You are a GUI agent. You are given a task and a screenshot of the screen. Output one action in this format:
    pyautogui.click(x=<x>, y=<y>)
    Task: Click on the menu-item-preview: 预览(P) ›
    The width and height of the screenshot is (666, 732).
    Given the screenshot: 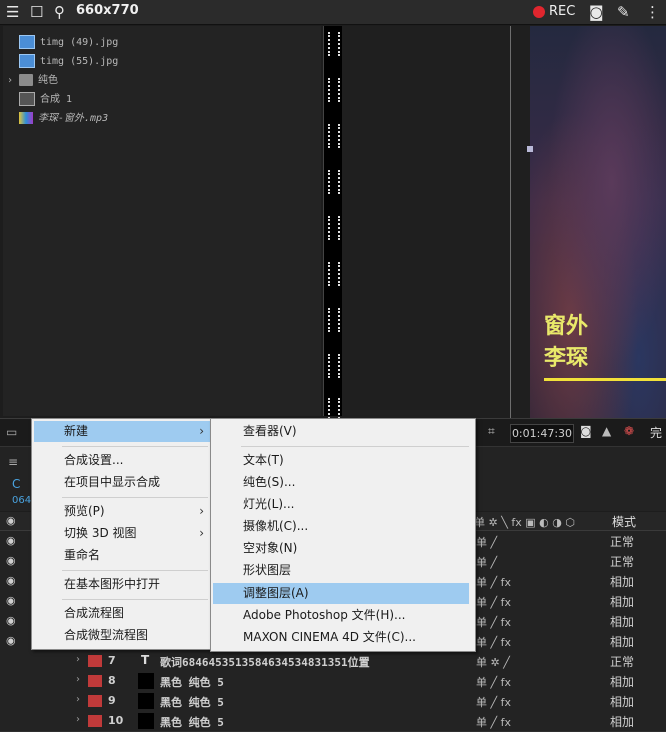 What is the action you would take?
    pyautogui.click(x=122, y=511)
    